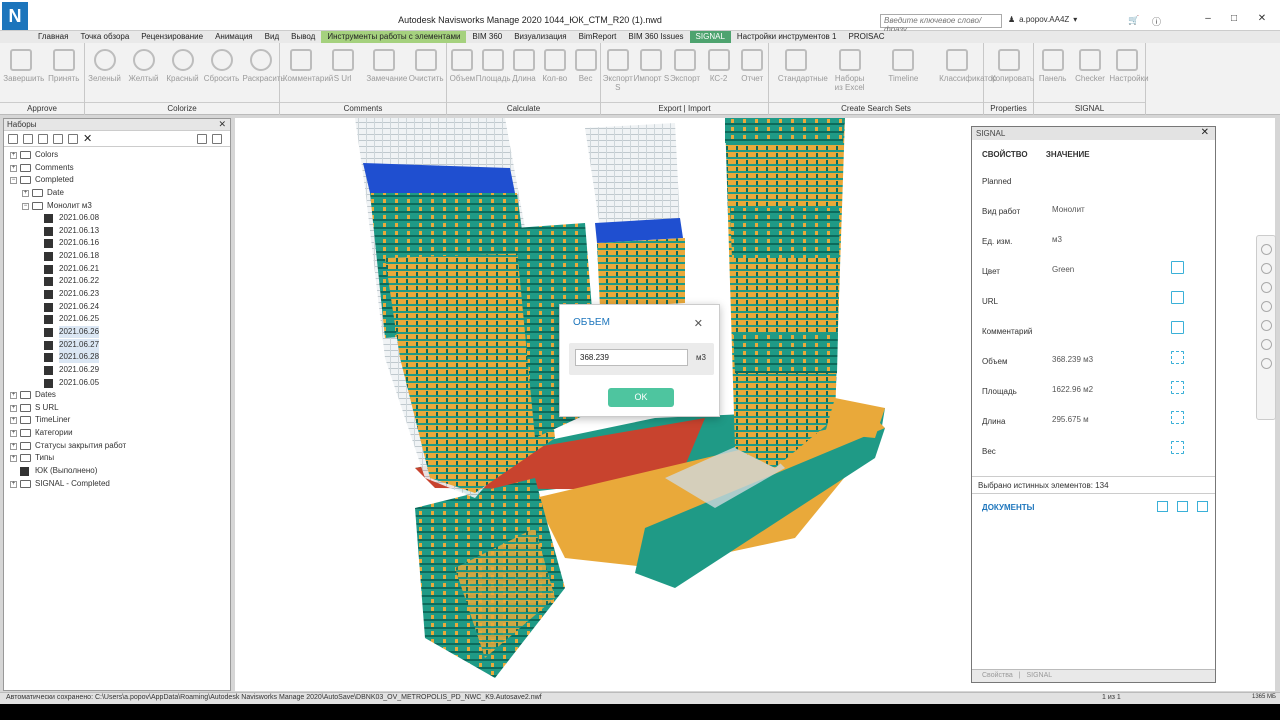 The width and height of the screenshot is (1280, 720). What do you see at coordinates (117, 345) in the screenshot?
I see `tree-item: 2021.06.27` at bounding box center [117, 345].